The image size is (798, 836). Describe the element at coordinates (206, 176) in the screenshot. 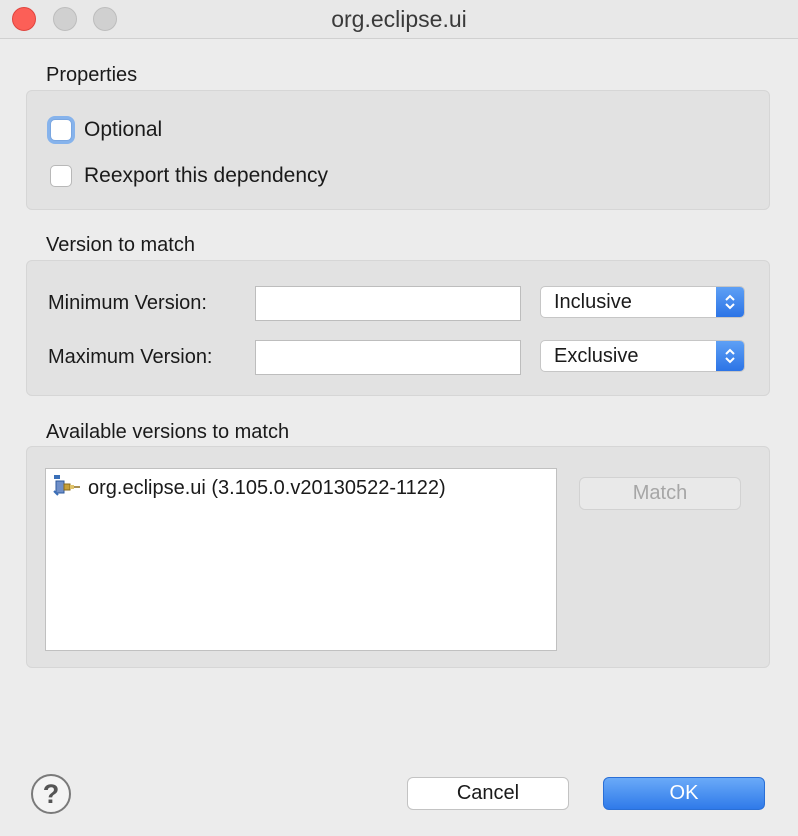

I see `reexport-label: Reexport this dependency` at that location.